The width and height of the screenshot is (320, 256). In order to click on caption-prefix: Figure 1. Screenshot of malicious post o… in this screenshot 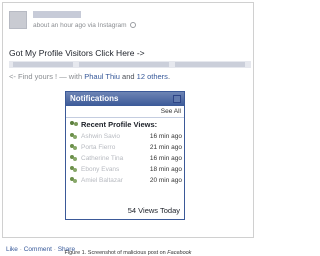, I will do `click(116, 253)`.